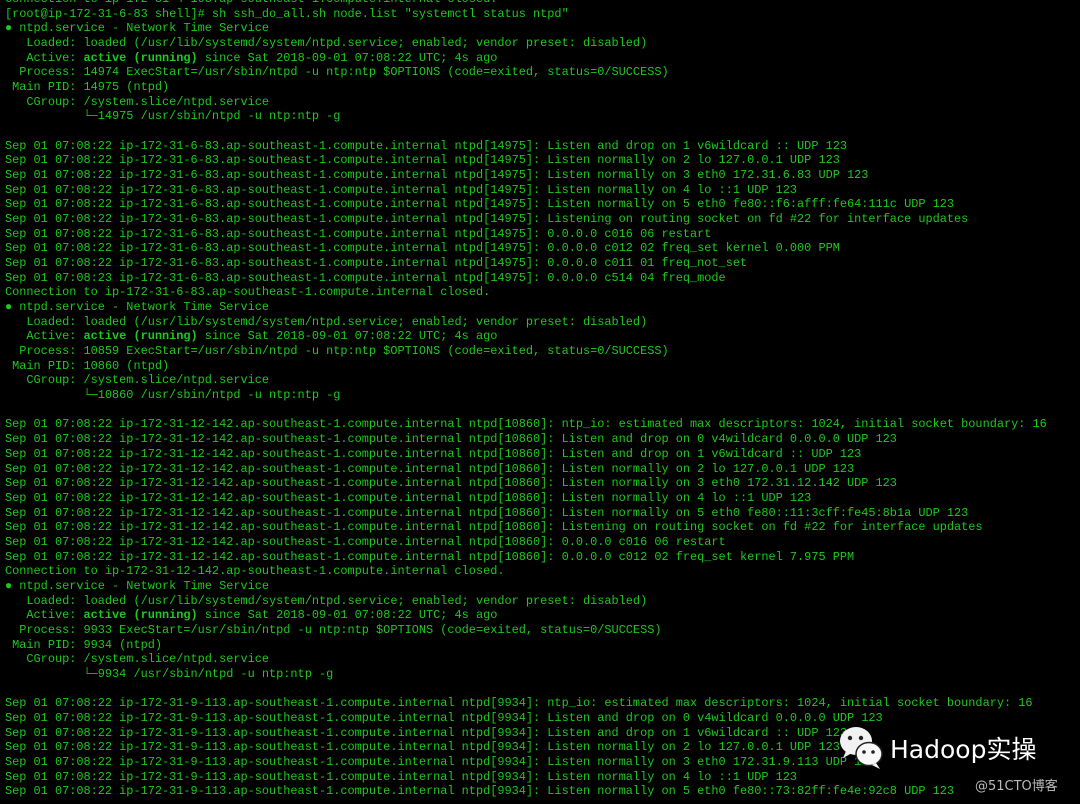 The image size is (1080, 804). Describe the element at coordinates (173, 116) in the screenshot. I see `terminal-line: └─14975 /usr/sbin/ntpd -u ntp:ntp -g` at that location.